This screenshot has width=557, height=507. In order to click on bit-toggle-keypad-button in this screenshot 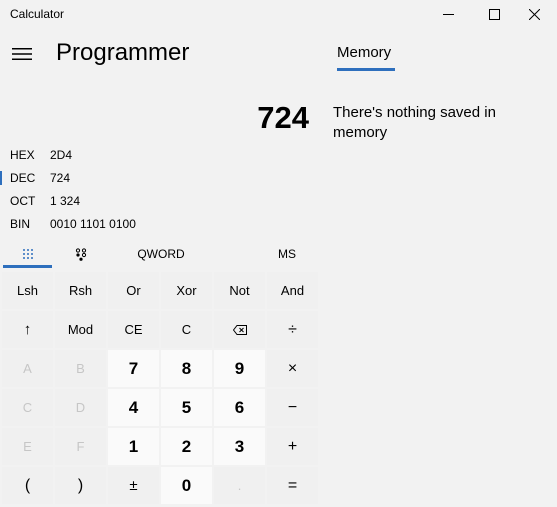, I will do `click(81, 254)`.